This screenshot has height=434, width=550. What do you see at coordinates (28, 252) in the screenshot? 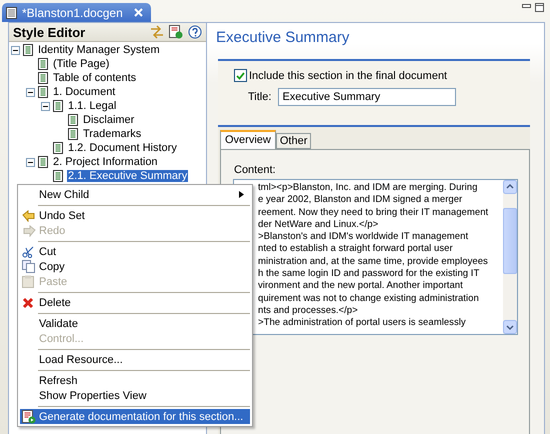
I see `scissors-icon` at bounding box center [28, 252].